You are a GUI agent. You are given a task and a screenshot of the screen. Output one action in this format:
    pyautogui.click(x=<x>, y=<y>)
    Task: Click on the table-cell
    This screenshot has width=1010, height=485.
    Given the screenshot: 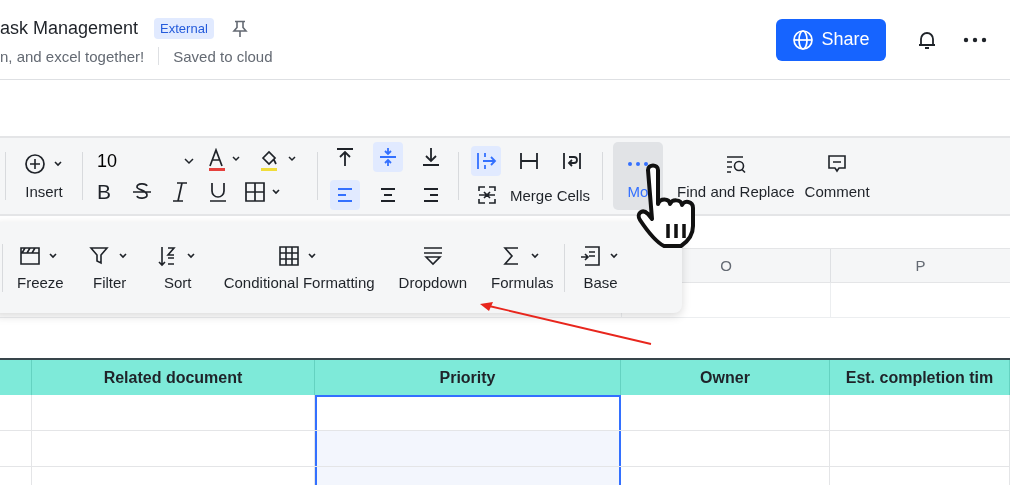 What is the action you would take?
    pyautogui.click(x=468, y=448)
    